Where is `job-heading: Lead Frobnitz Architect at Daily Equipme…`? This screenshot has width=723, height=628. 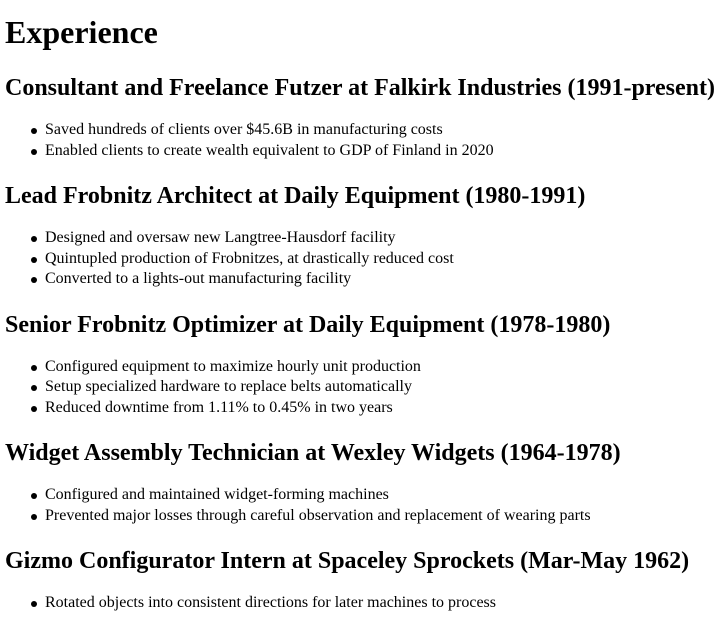
job-heading: Lead Frobnitz Architect at Daily Equipme… is located at coordinates (295, 196).